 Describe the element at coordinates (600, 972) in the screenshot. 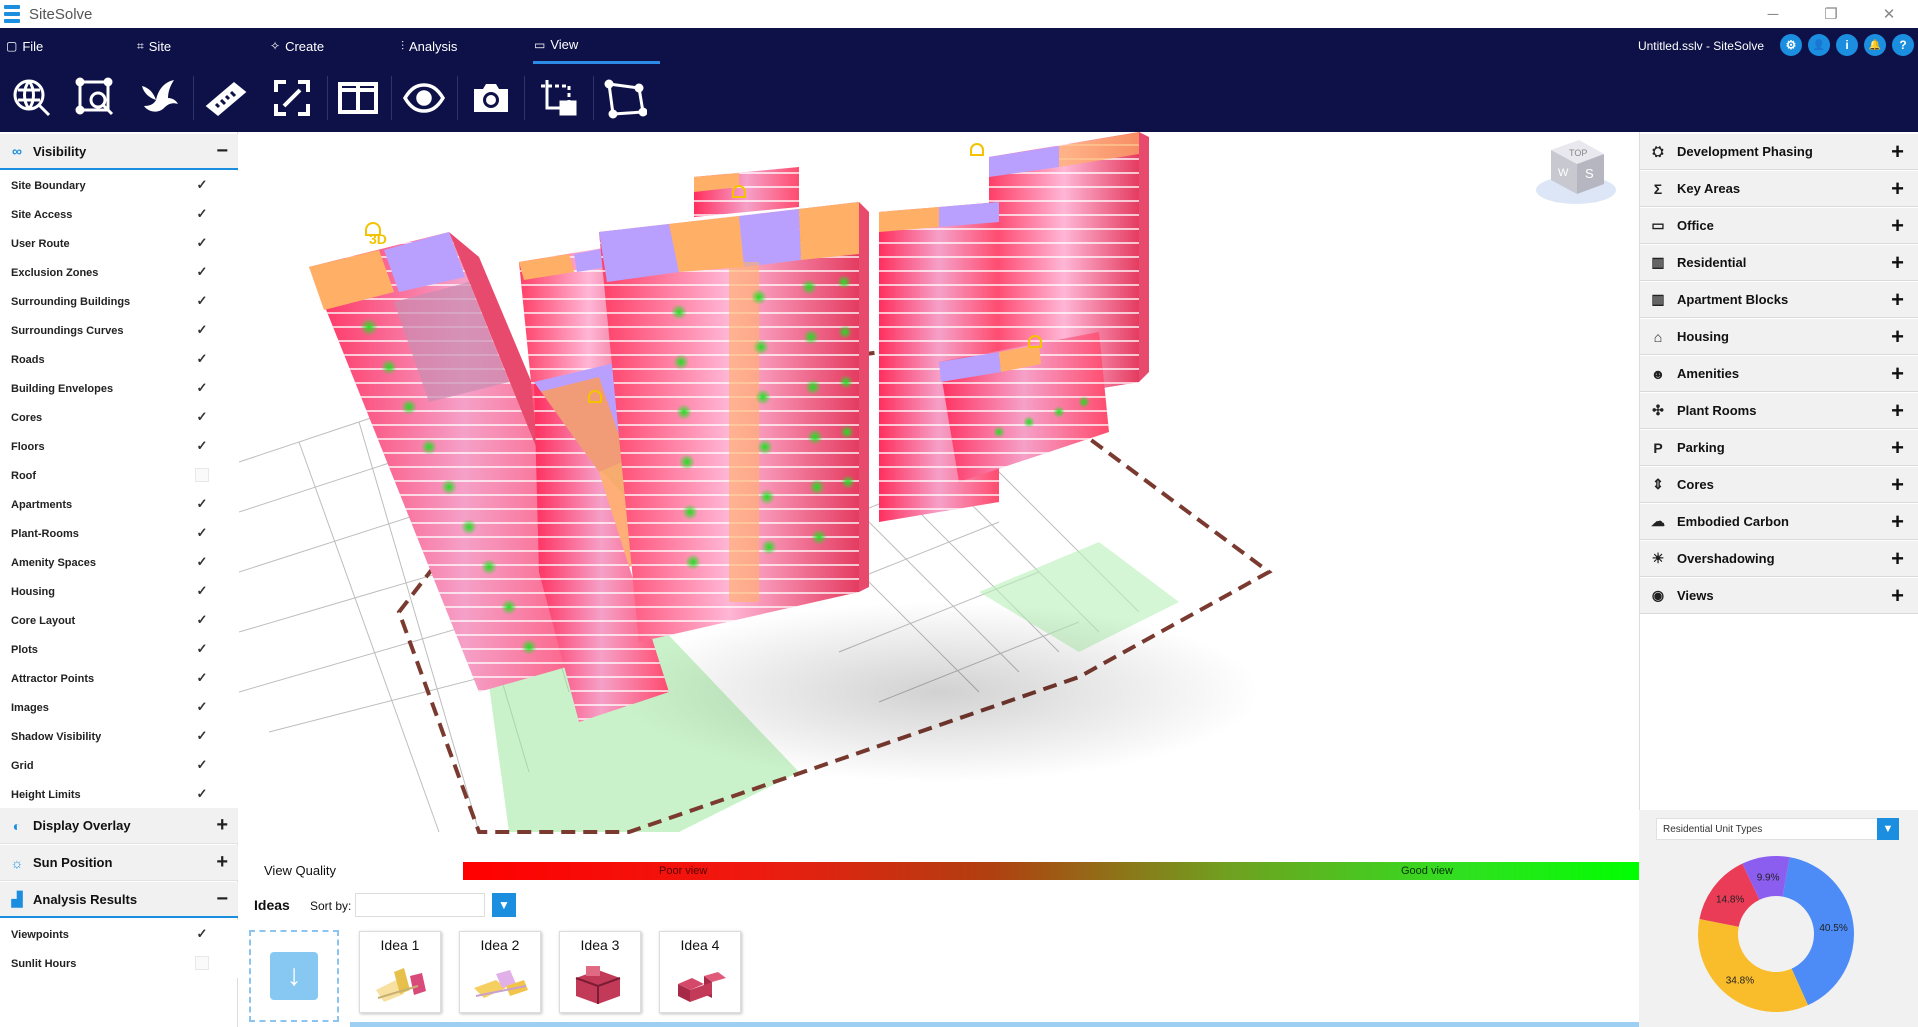

I see `idea-card-3: Idea 3` at that location.